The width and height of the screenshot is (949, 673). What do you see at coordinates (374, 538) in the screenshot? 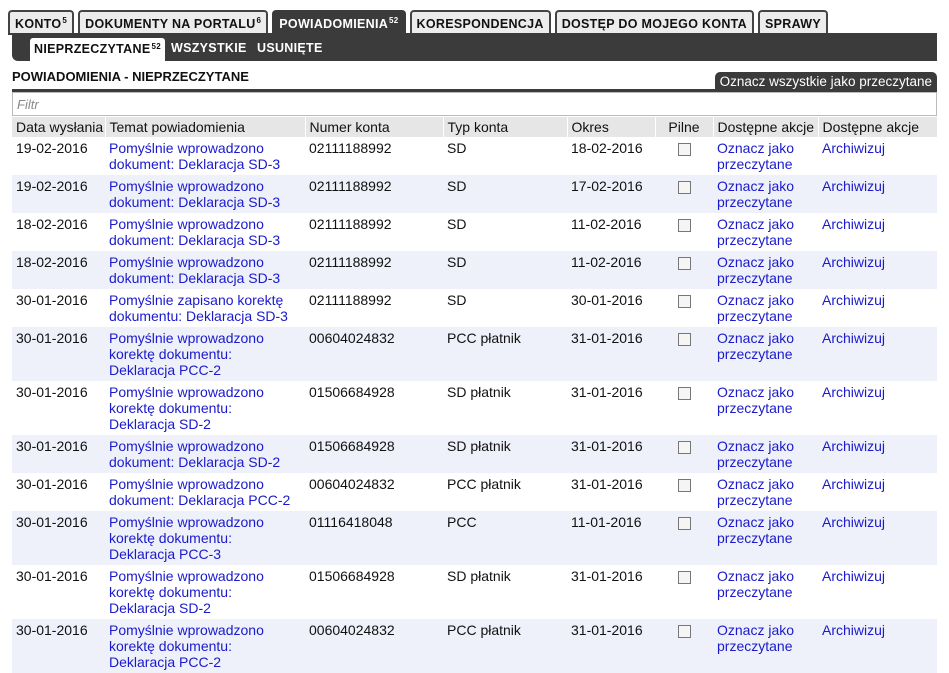
I see `cell-account: 01116418048` at bounding box center [374, 538].